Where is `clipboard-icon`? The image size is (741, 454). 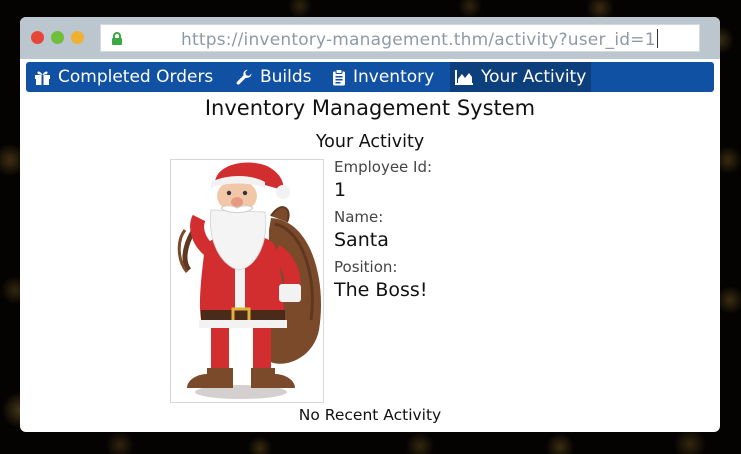
clipboard-icon is located at coordinates (339, 76).